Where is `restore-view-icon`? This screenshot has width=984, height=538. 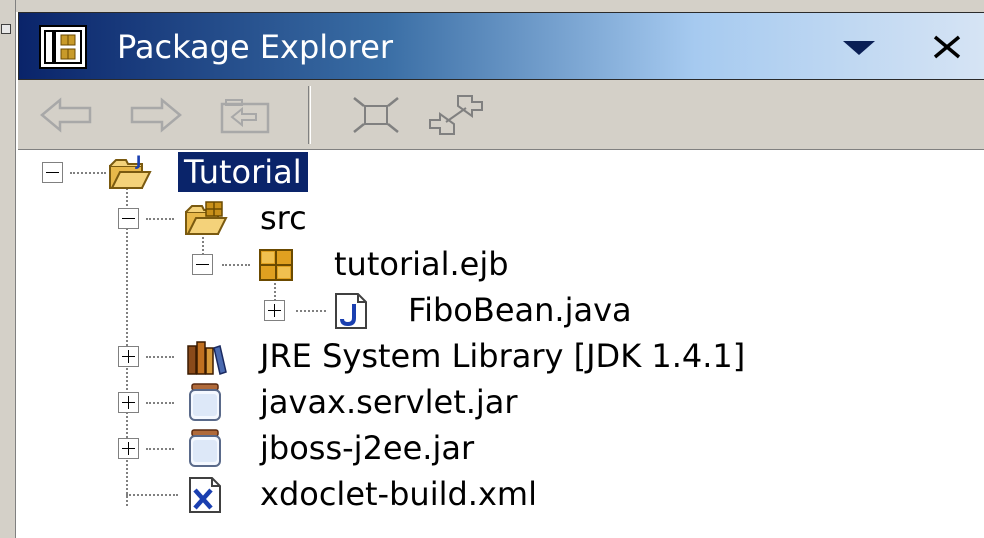
restore-view-icon is located at coordinates (6, 29).